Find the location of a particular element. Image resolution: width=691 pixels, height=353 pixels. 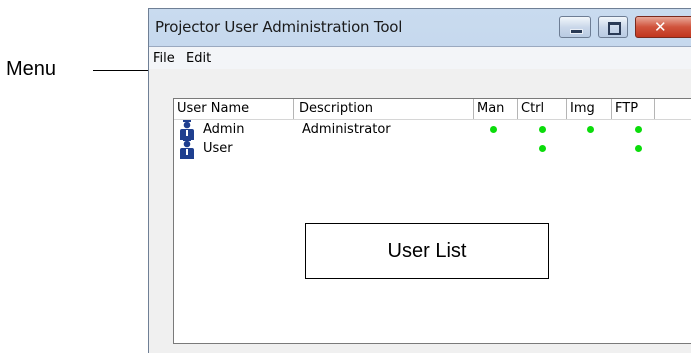

menu-callout-label: Menu is located at coordinates (31, 69).